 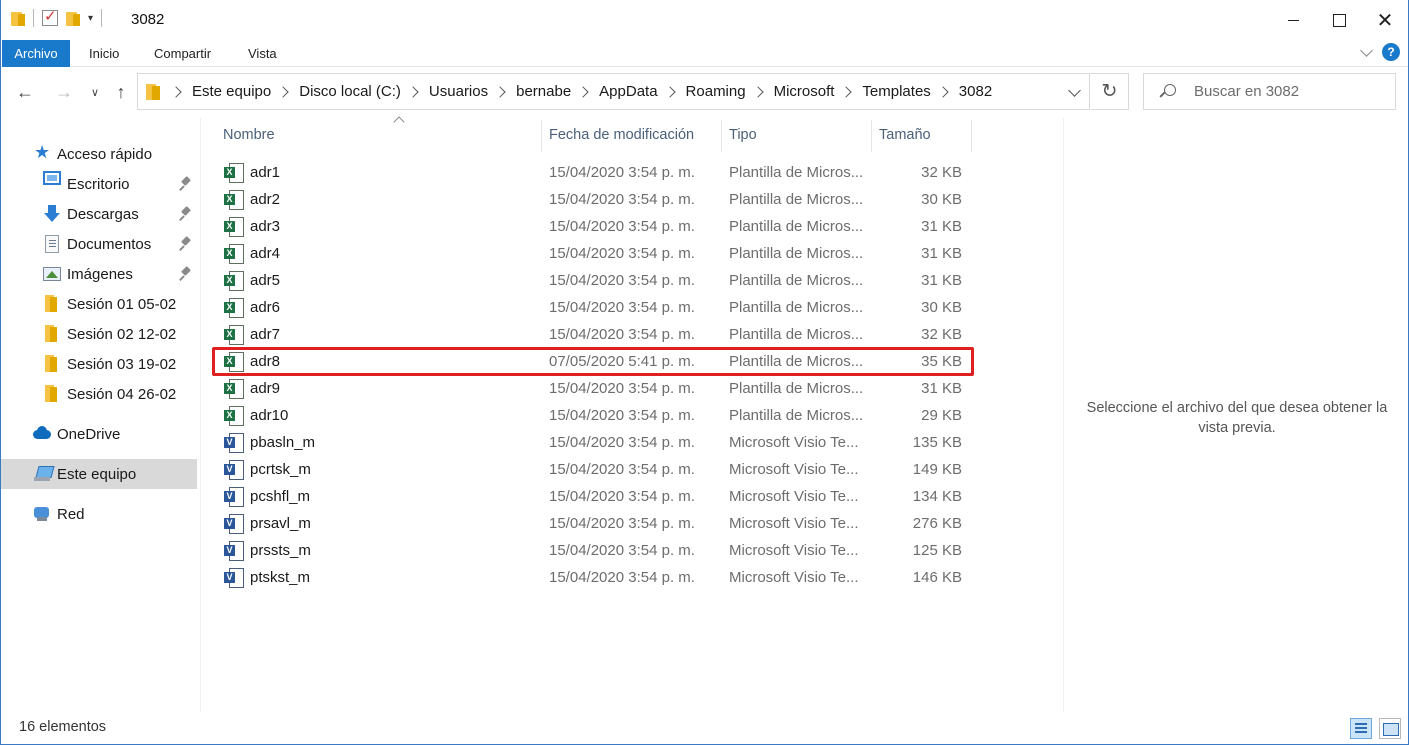 What do you see at coordinates (937, 442) in the screenshot?
I see `file-size: 135 KB` at bounding box center [937, 442].